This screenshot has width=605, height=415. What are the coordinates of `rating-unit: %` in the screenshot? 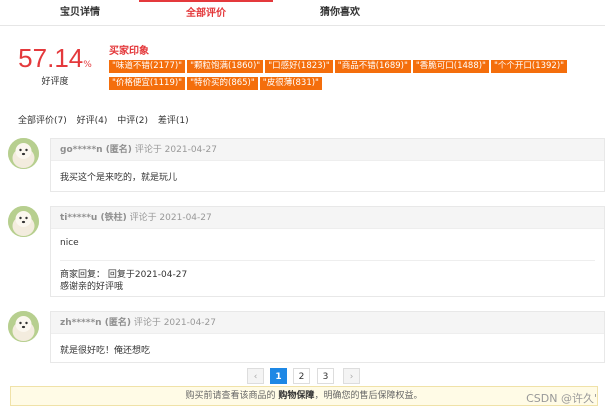 It's located at (87, 65).